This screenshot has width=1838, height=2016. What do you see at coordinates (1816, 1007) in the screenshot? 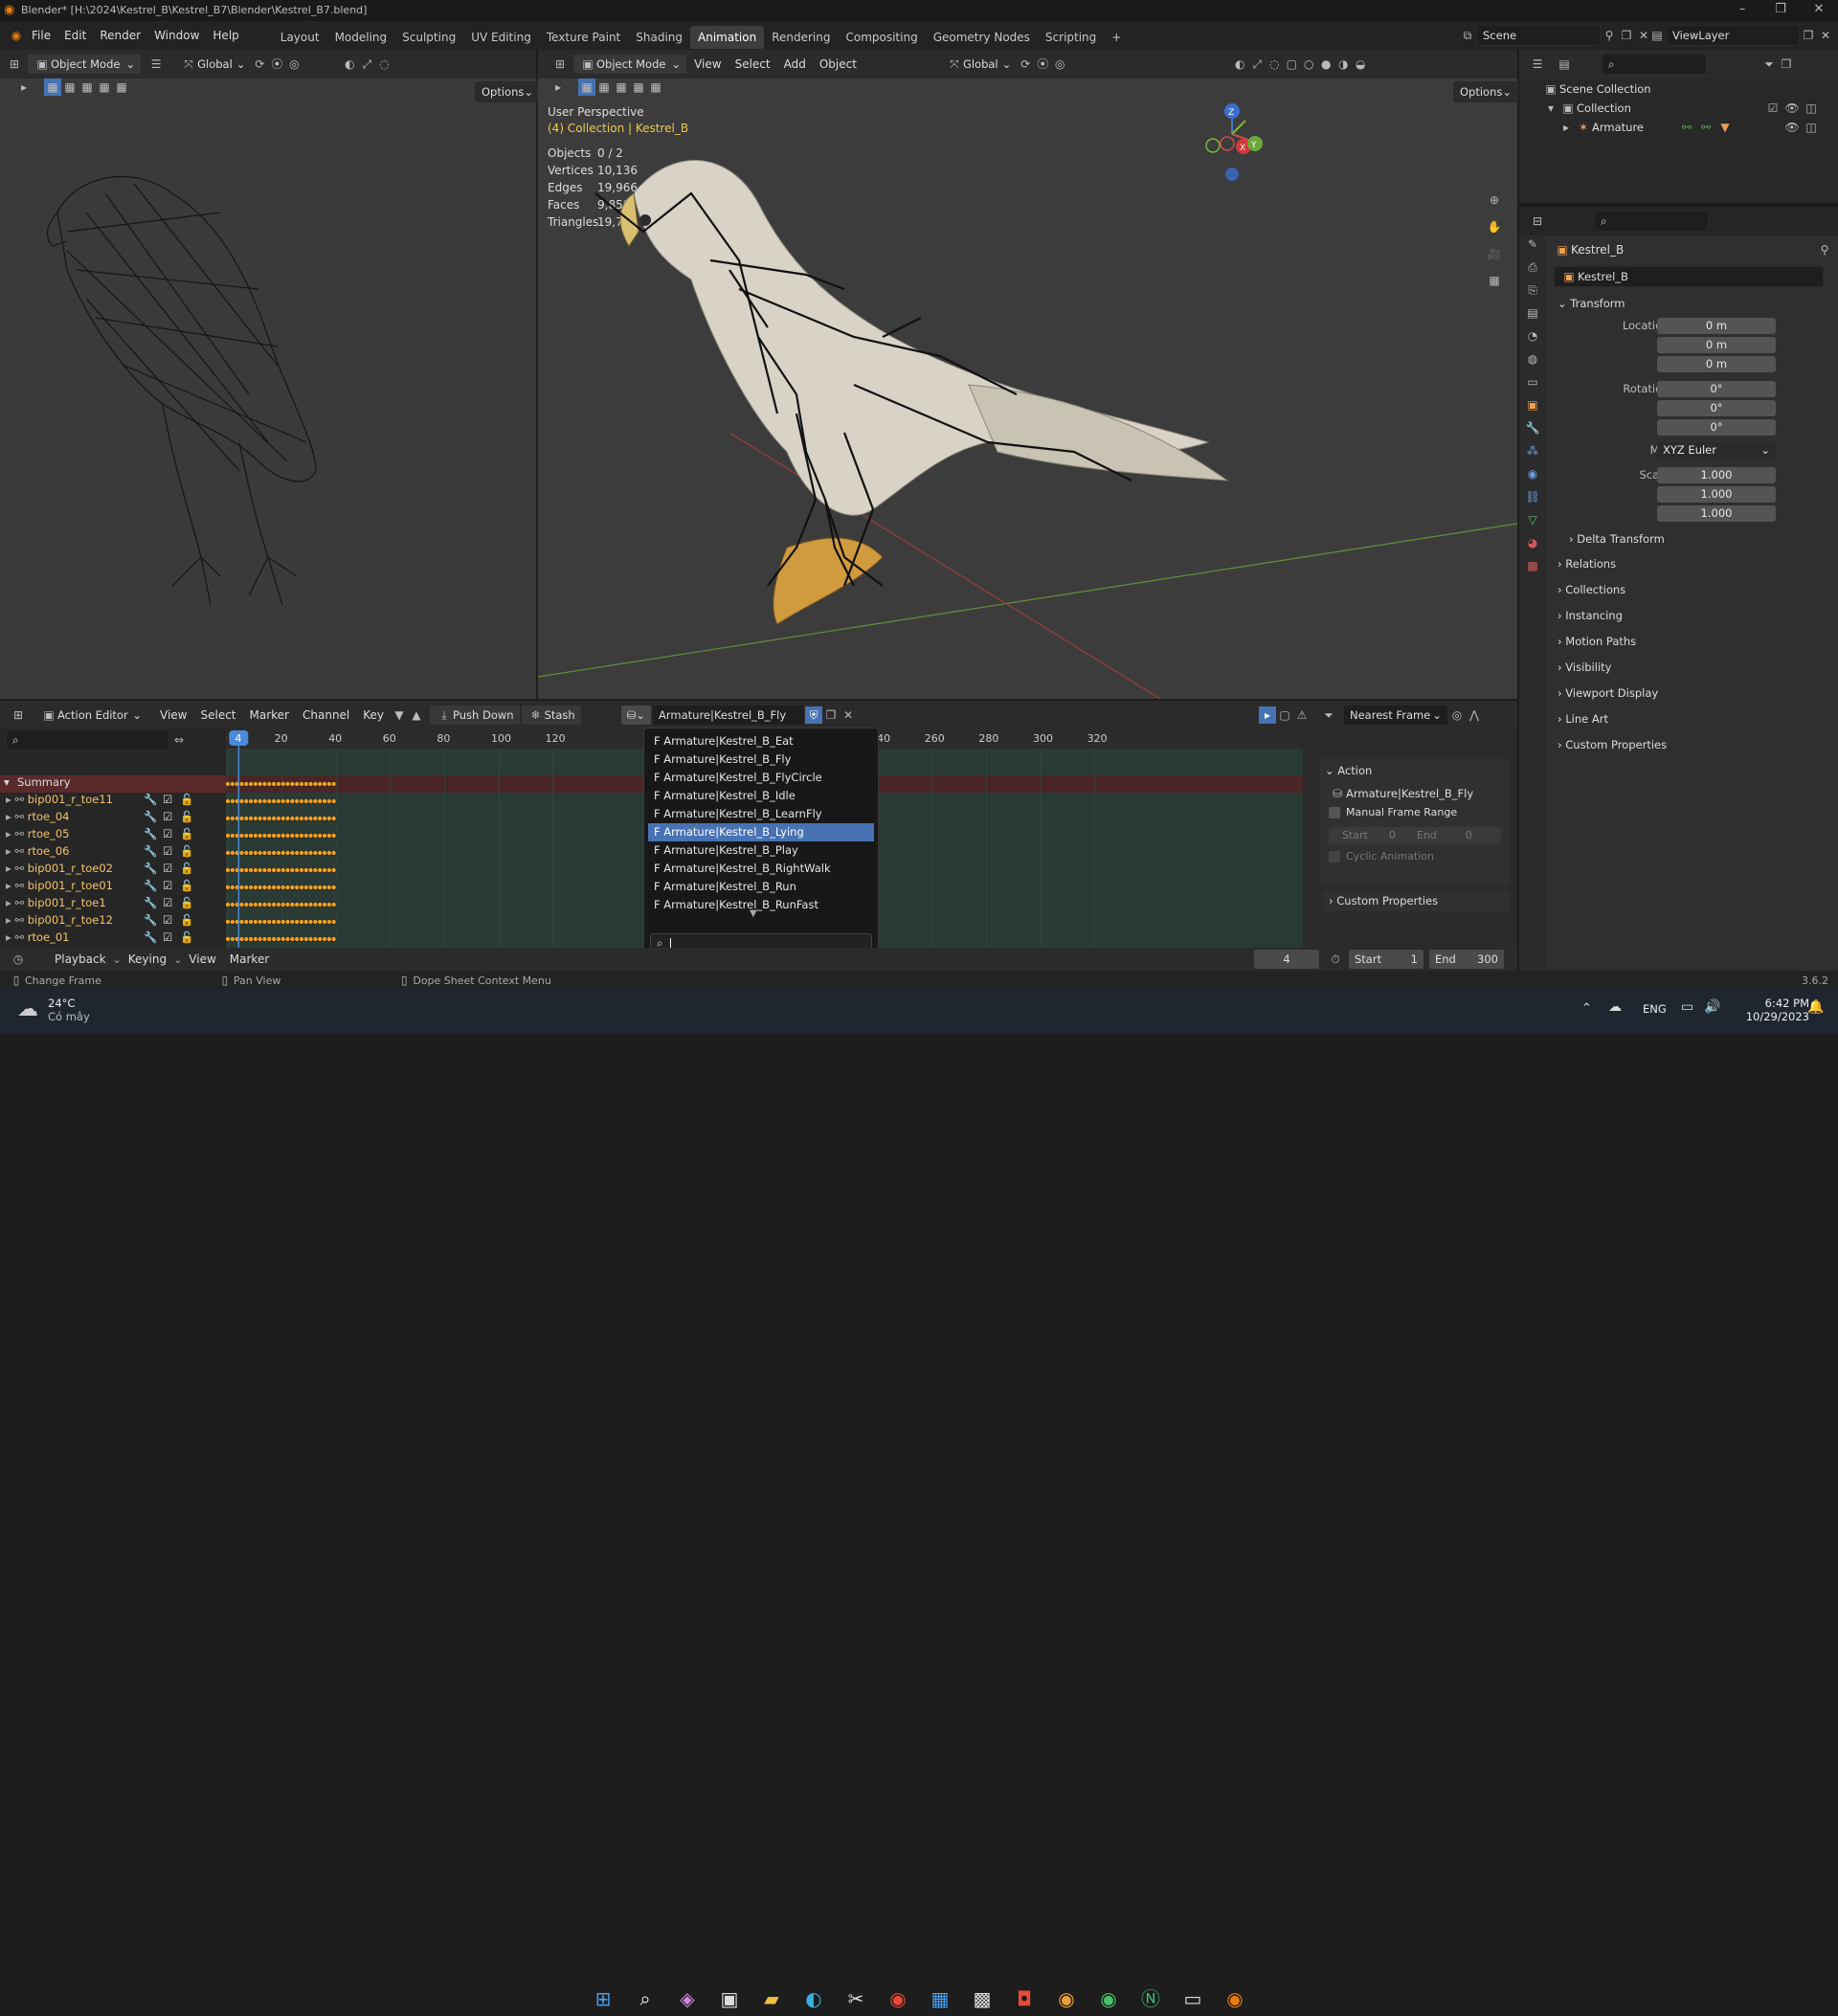
I see `notification-icon: 🔔` at bounding box center [1816, 1007].